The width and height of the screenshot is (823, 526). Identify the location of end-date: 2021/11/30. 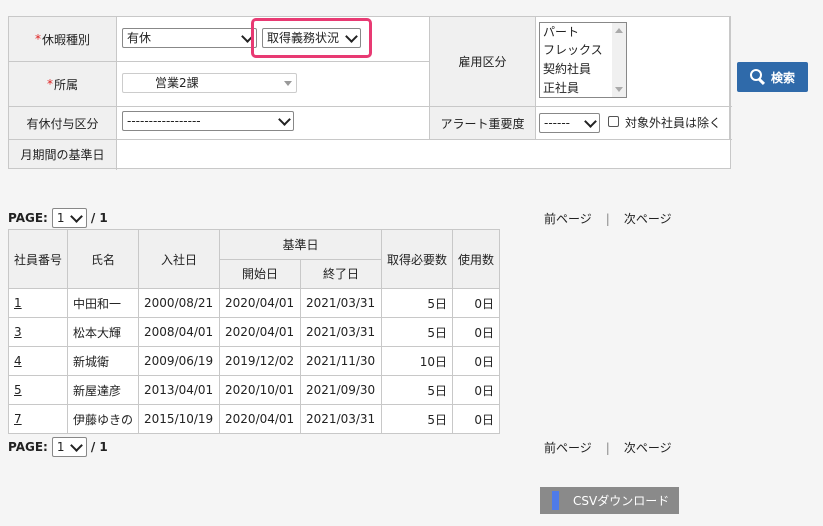
(341, 361).